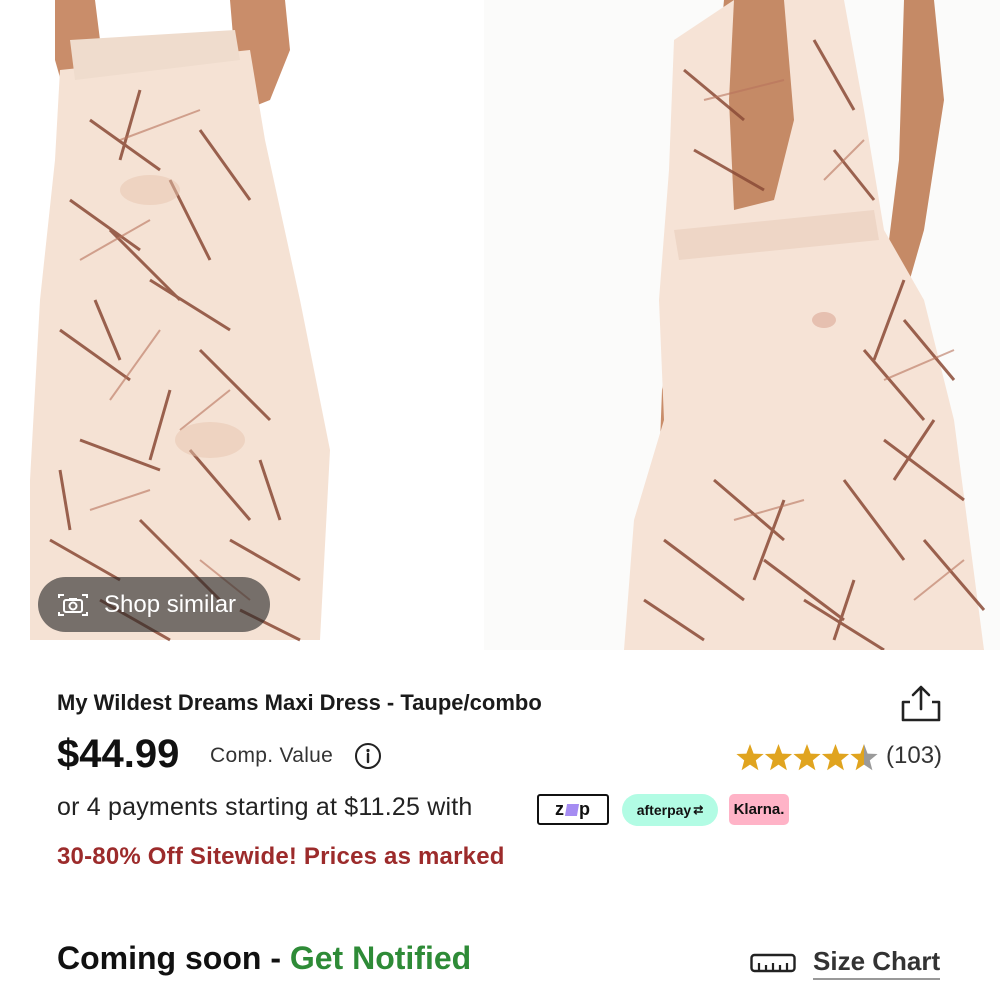 This screenshot has width=1000, height=1000. I want to click on promo-banner: 30-80% Off Sitewide! Prices as marked, so click(281, 856).